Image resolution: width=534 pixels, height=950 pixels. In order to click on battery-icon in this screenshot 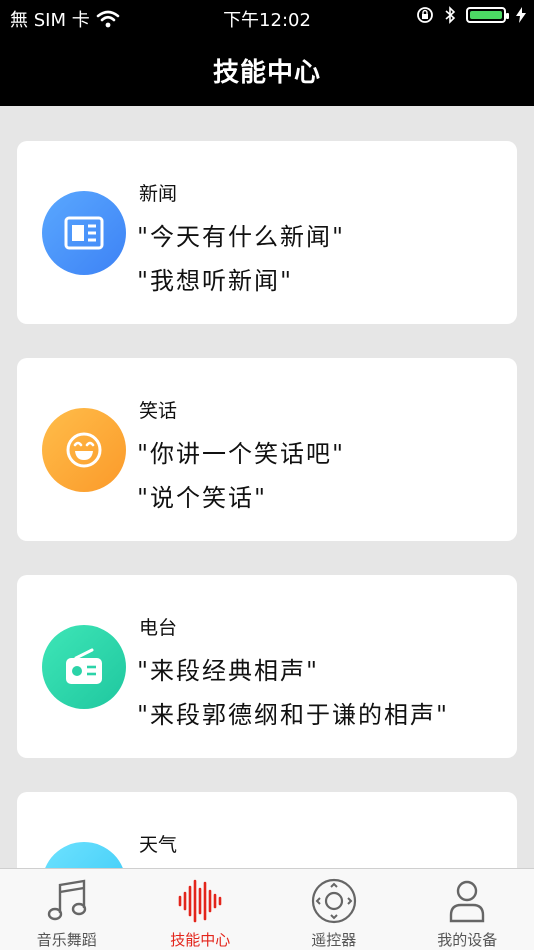, I will do `click(487, 15)`.